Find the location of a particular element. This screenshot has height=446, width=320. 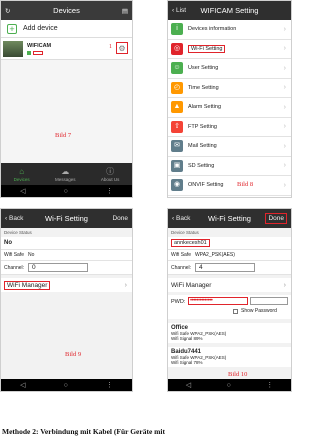

upload-icon: ⇧ is located at coordinates (177, 126).